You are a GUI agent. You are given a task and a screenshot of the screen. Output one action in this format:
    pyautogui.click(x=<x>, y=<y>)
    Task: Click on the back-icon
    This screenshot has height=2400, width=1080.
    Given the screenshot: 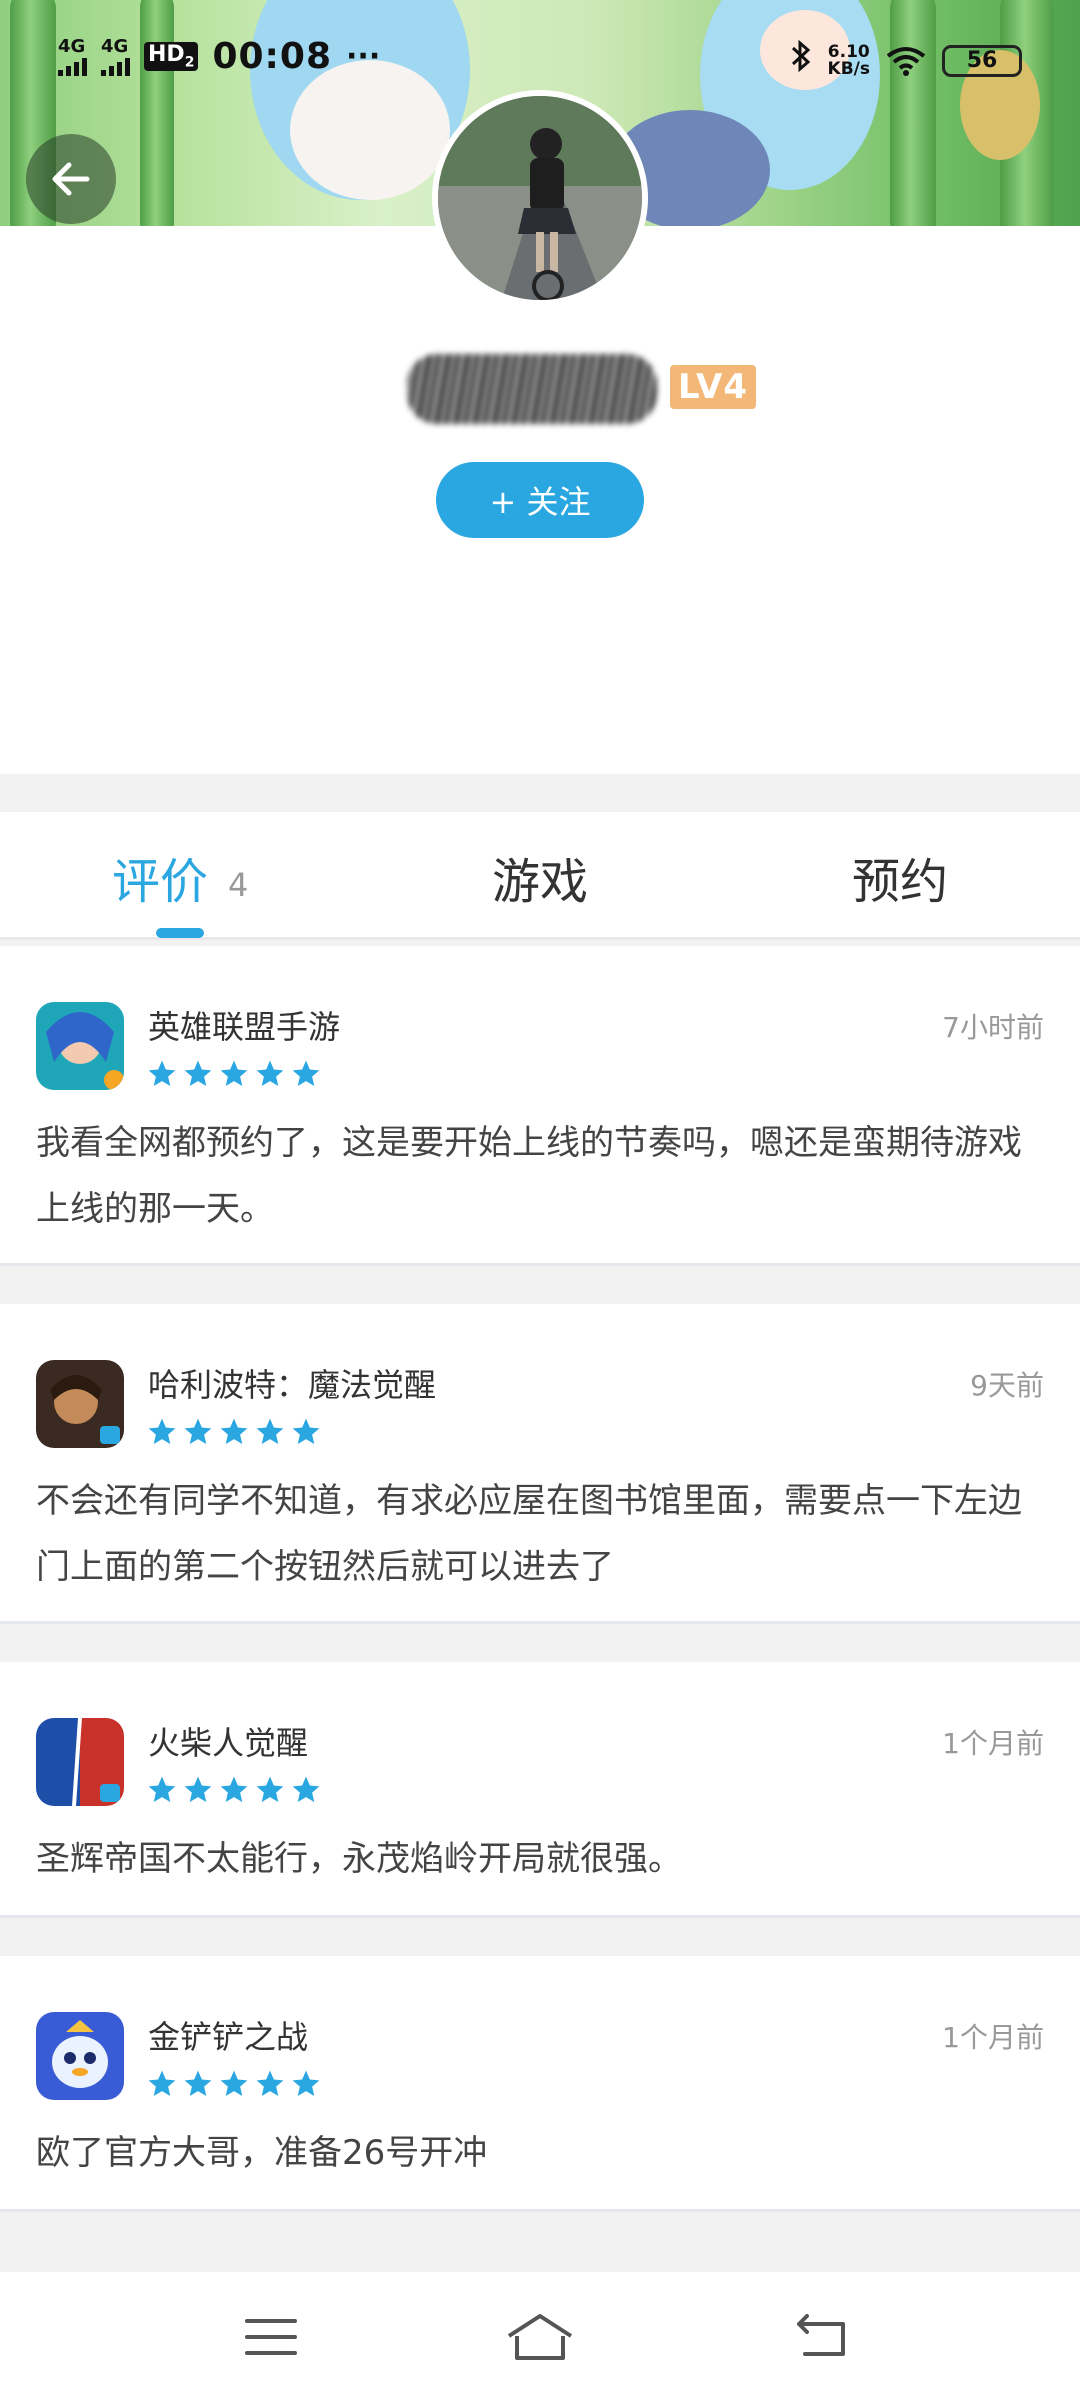 What is the action you would take?
    pyautogui.click(x=821, y=2335)
    